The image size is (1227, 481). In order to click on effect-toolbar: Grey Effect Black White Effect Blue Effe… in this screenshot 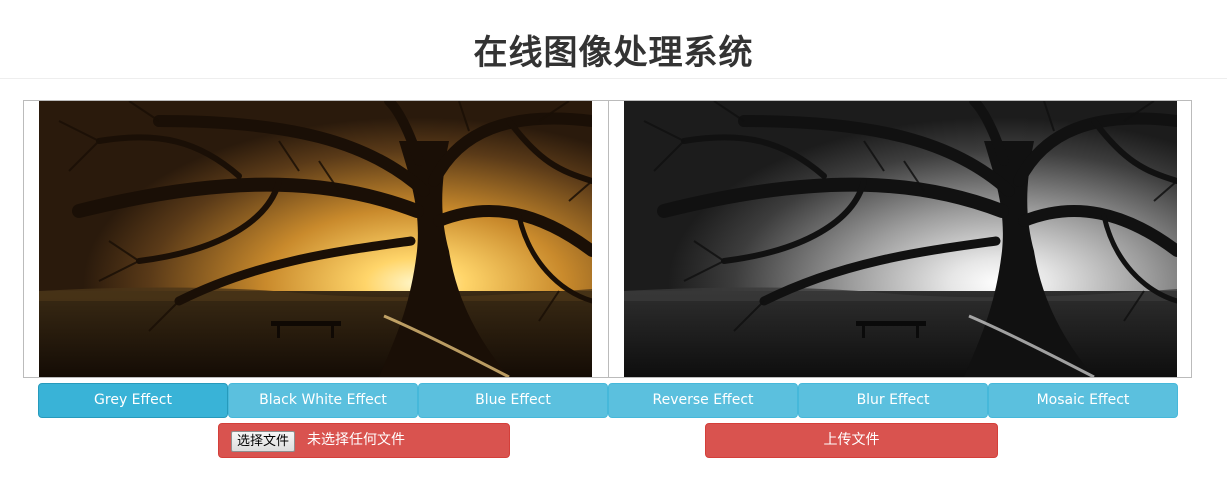, I will do `click(608, 400)`.